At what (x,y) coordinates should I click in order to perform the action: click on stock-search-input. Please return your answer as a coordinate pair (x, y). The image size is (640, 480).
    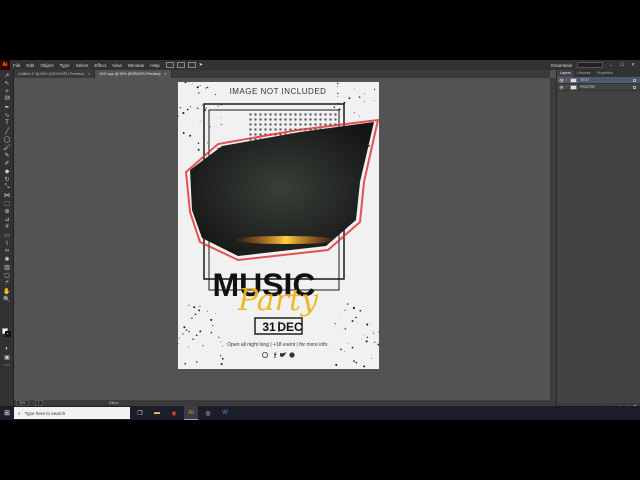
    Looking at the image, I should click on (590, 65).